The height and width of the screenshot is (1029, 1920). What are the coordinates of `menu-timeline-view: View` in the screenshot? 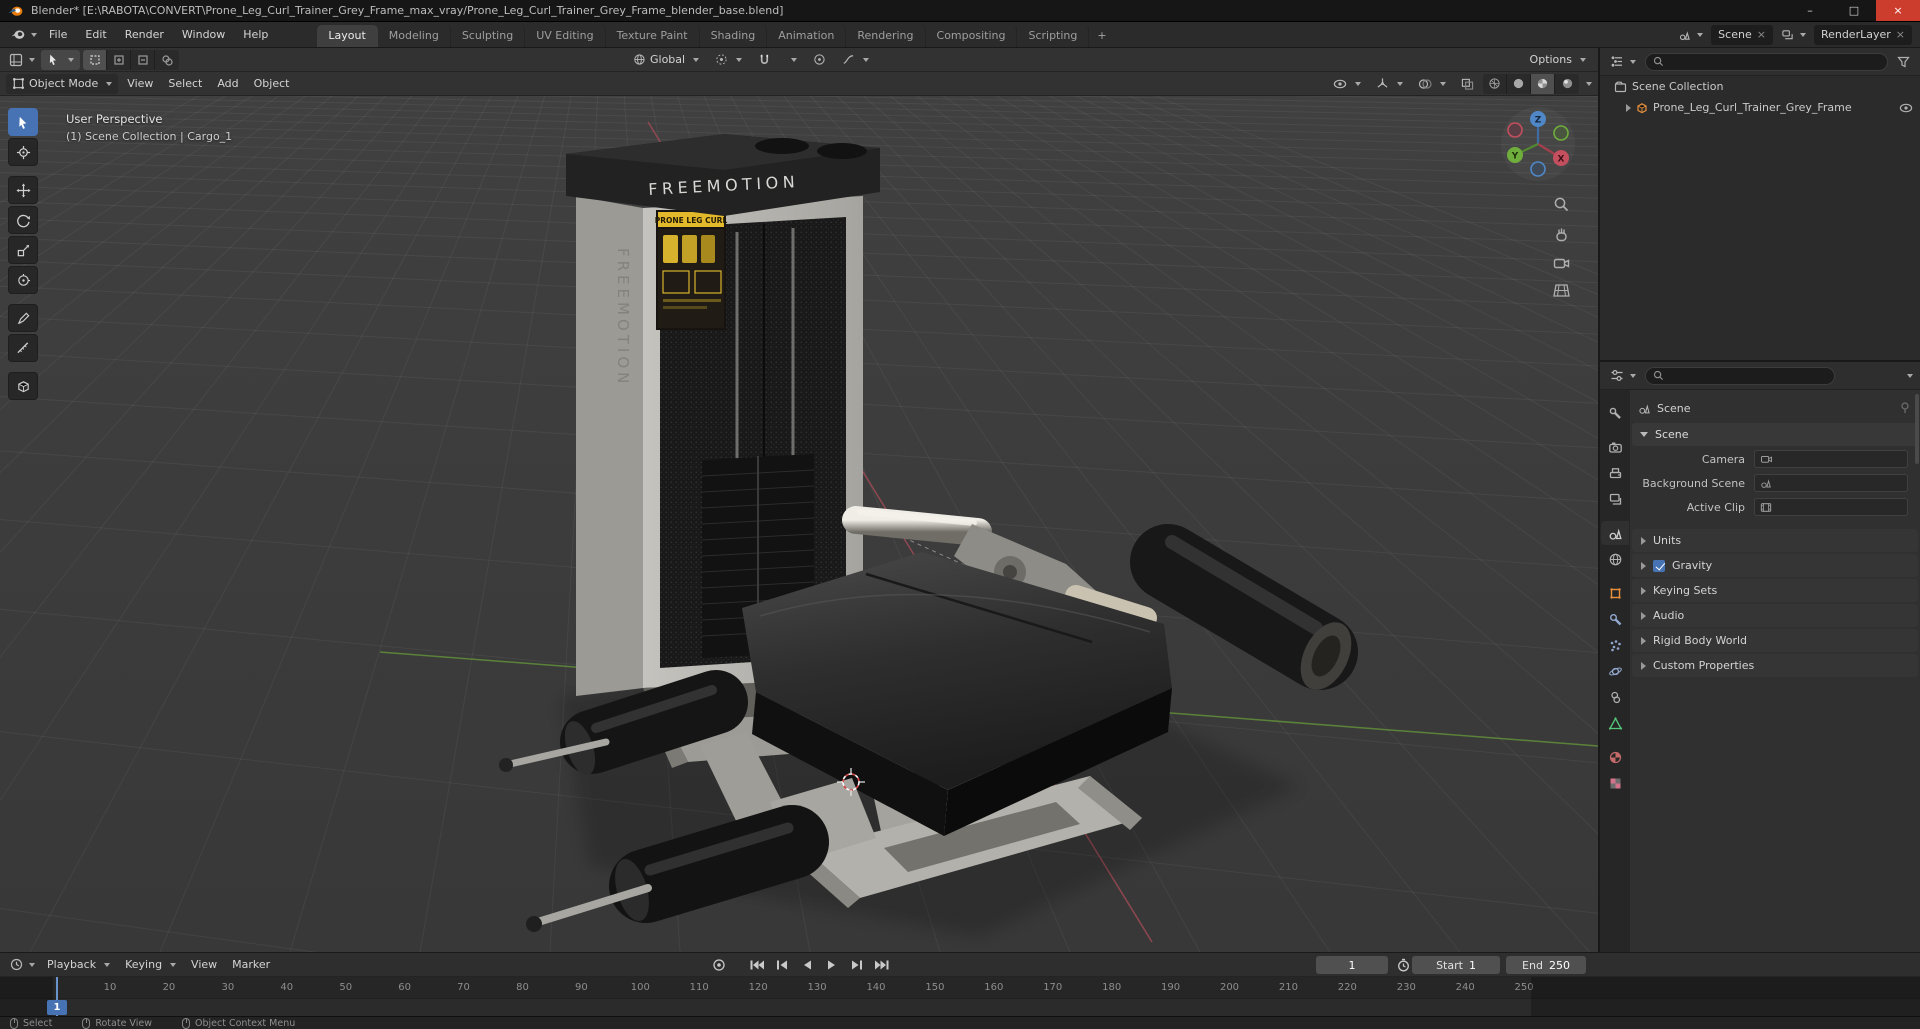 It's located at (204, 965).